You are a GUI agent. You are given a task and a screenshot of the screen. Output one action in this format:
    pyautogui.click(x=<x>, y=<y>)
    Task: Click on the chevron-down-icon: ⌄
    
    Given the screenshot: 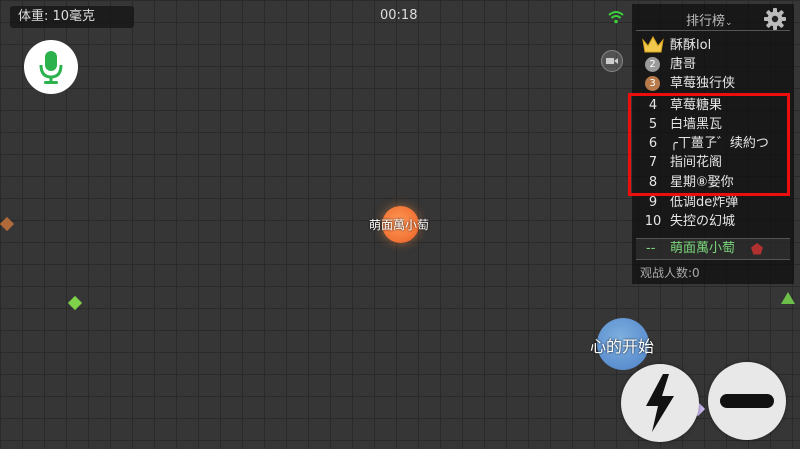 What is the action you would take?
    pyautogui.click(x=729, y=23)
    